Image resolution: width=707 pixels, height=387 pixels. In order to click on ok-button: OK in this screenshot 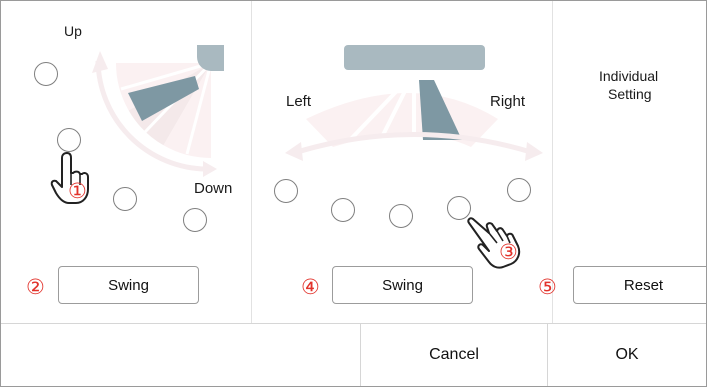, I will do `click(627, 355)`.